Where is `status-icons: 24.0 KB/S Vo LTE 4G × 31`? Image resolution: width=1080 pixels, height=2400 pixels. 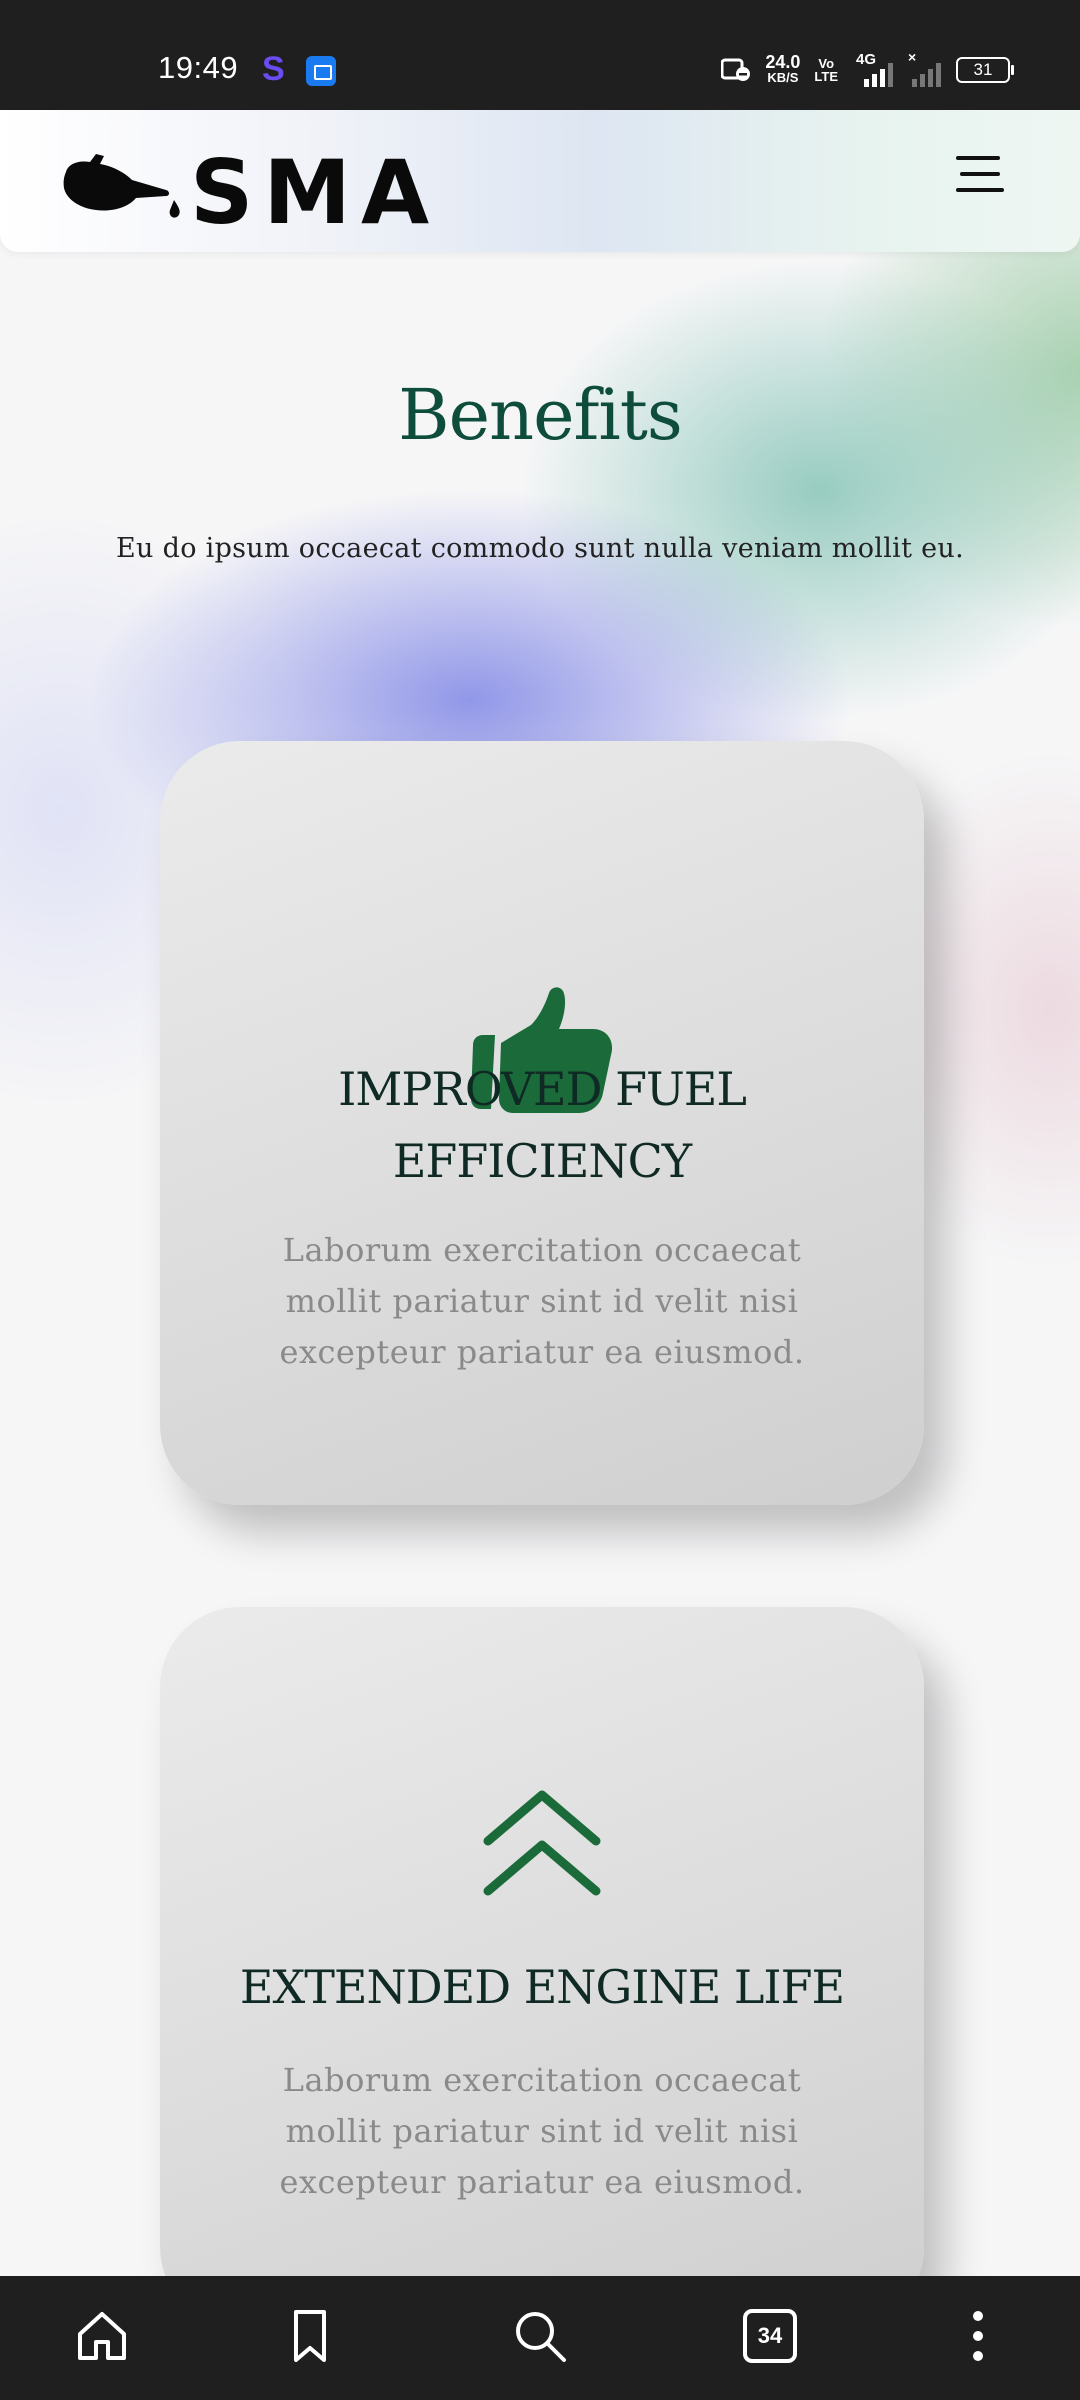 status-icons: 24.0 KB/S Vo LTE 4G × 31 is located at coordinates (867, 69).